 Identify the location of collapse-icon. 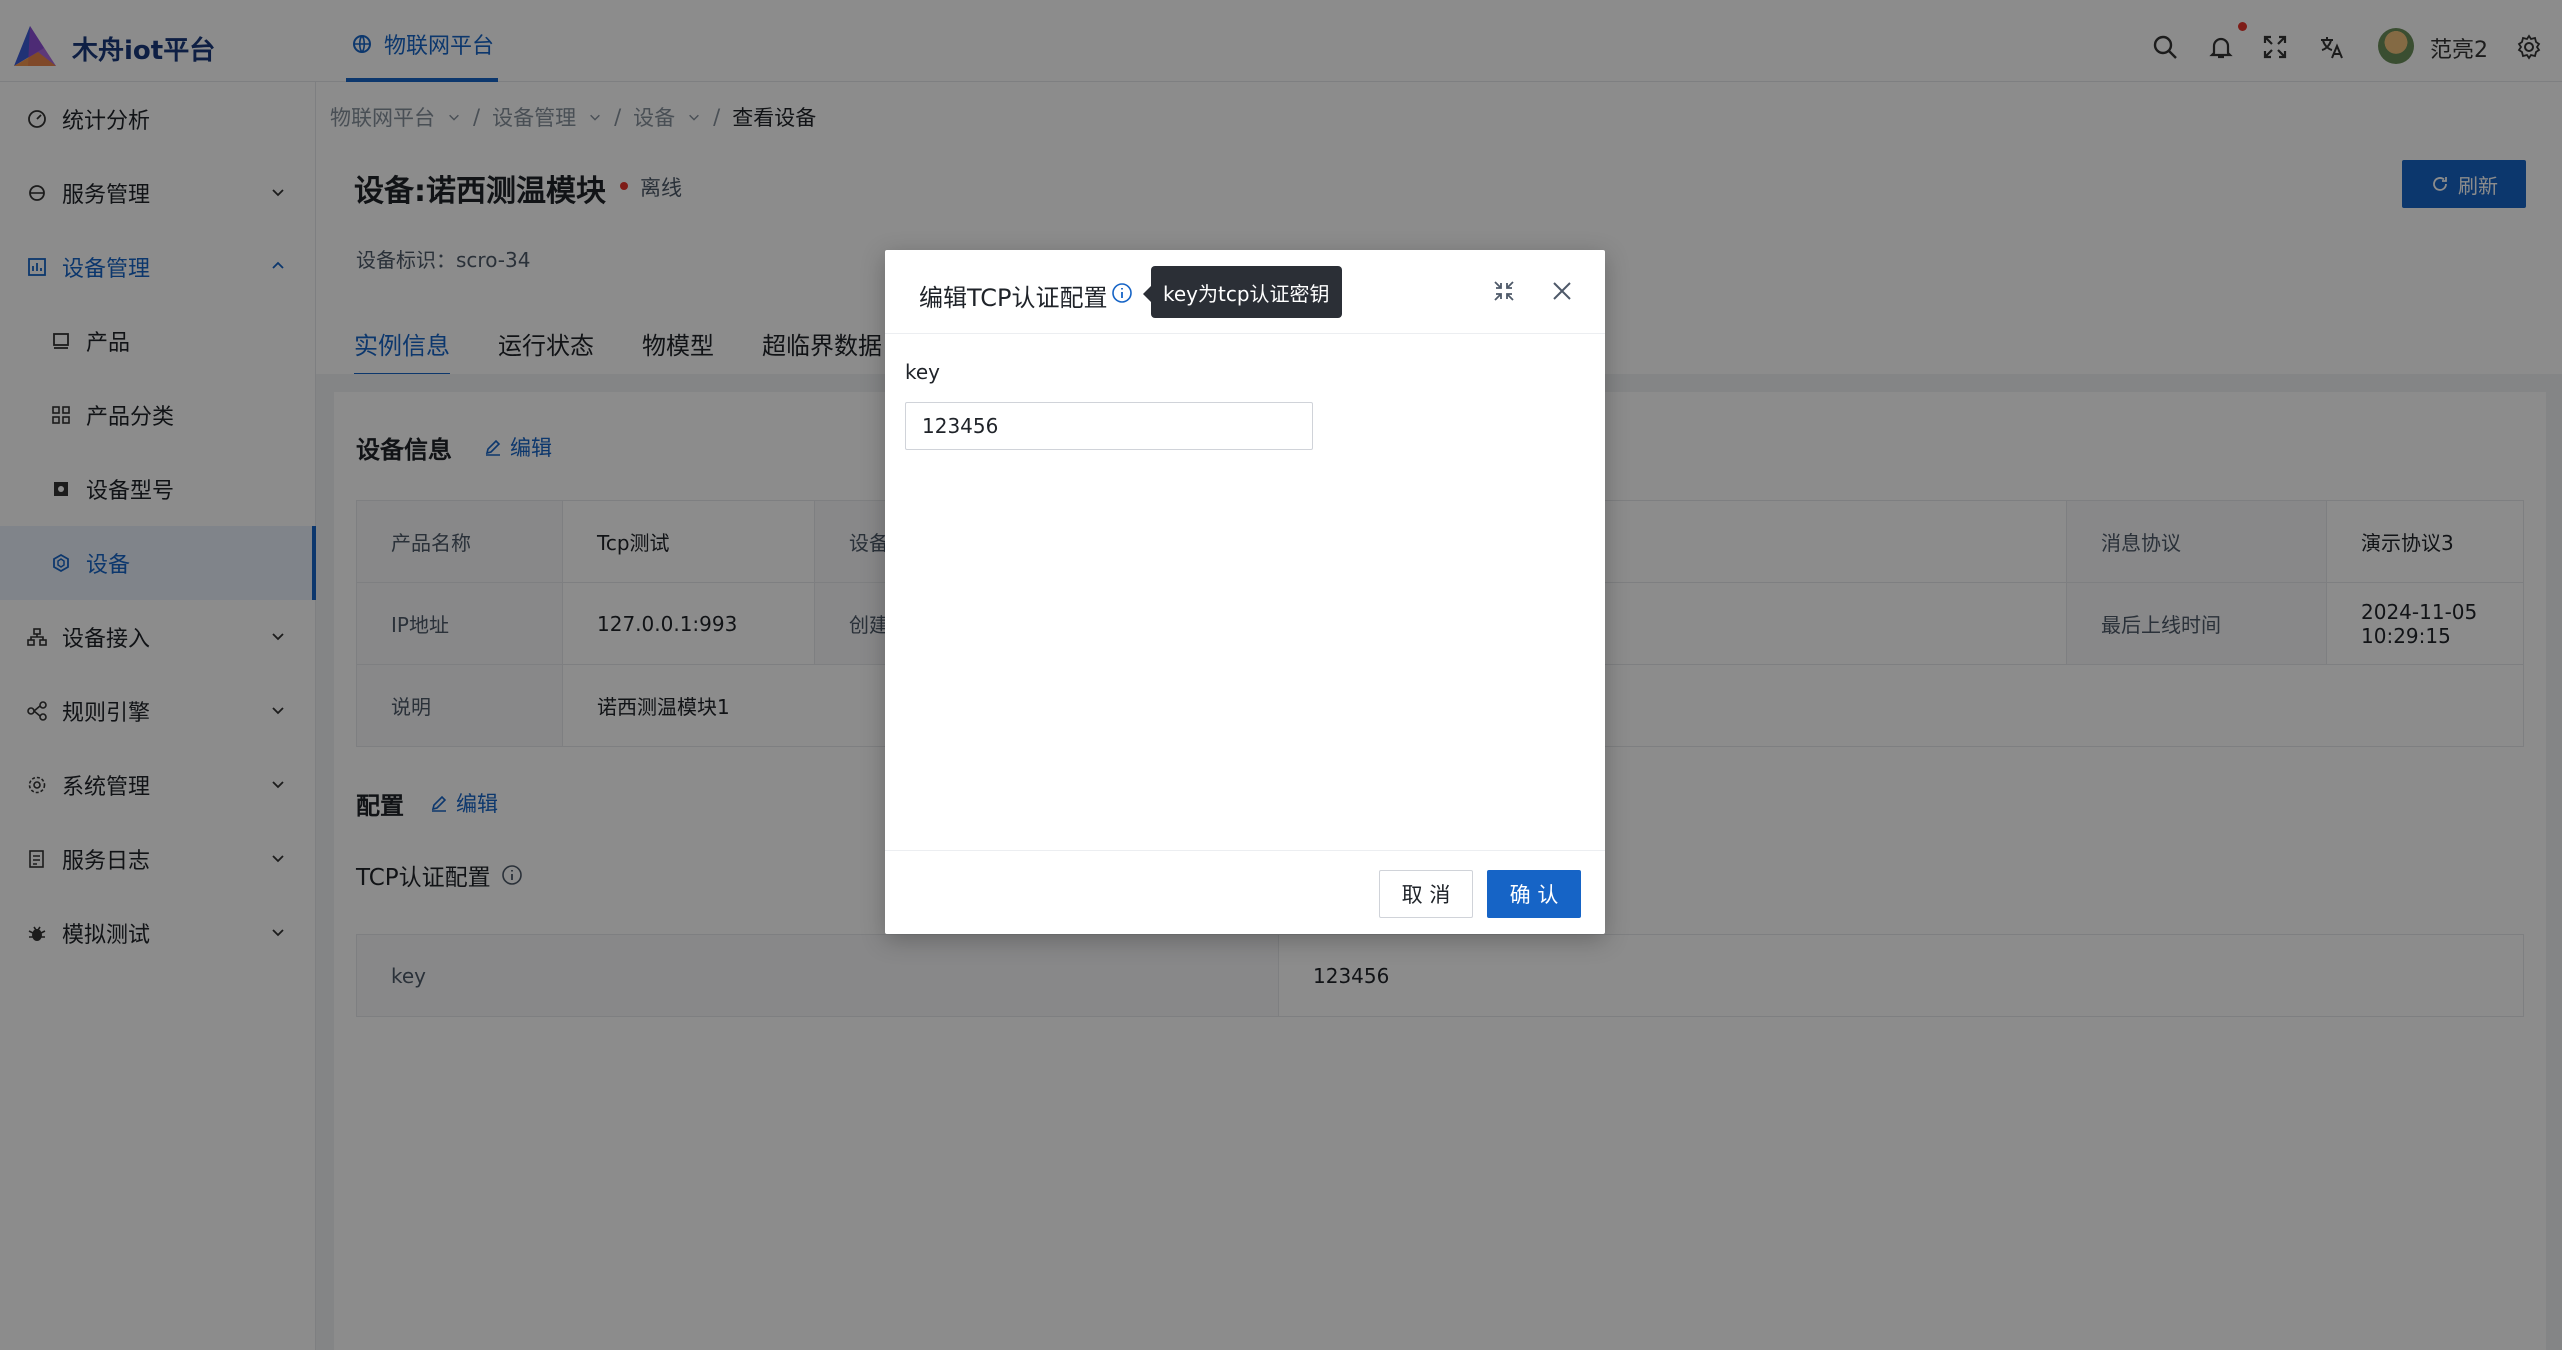
(1504, 291).